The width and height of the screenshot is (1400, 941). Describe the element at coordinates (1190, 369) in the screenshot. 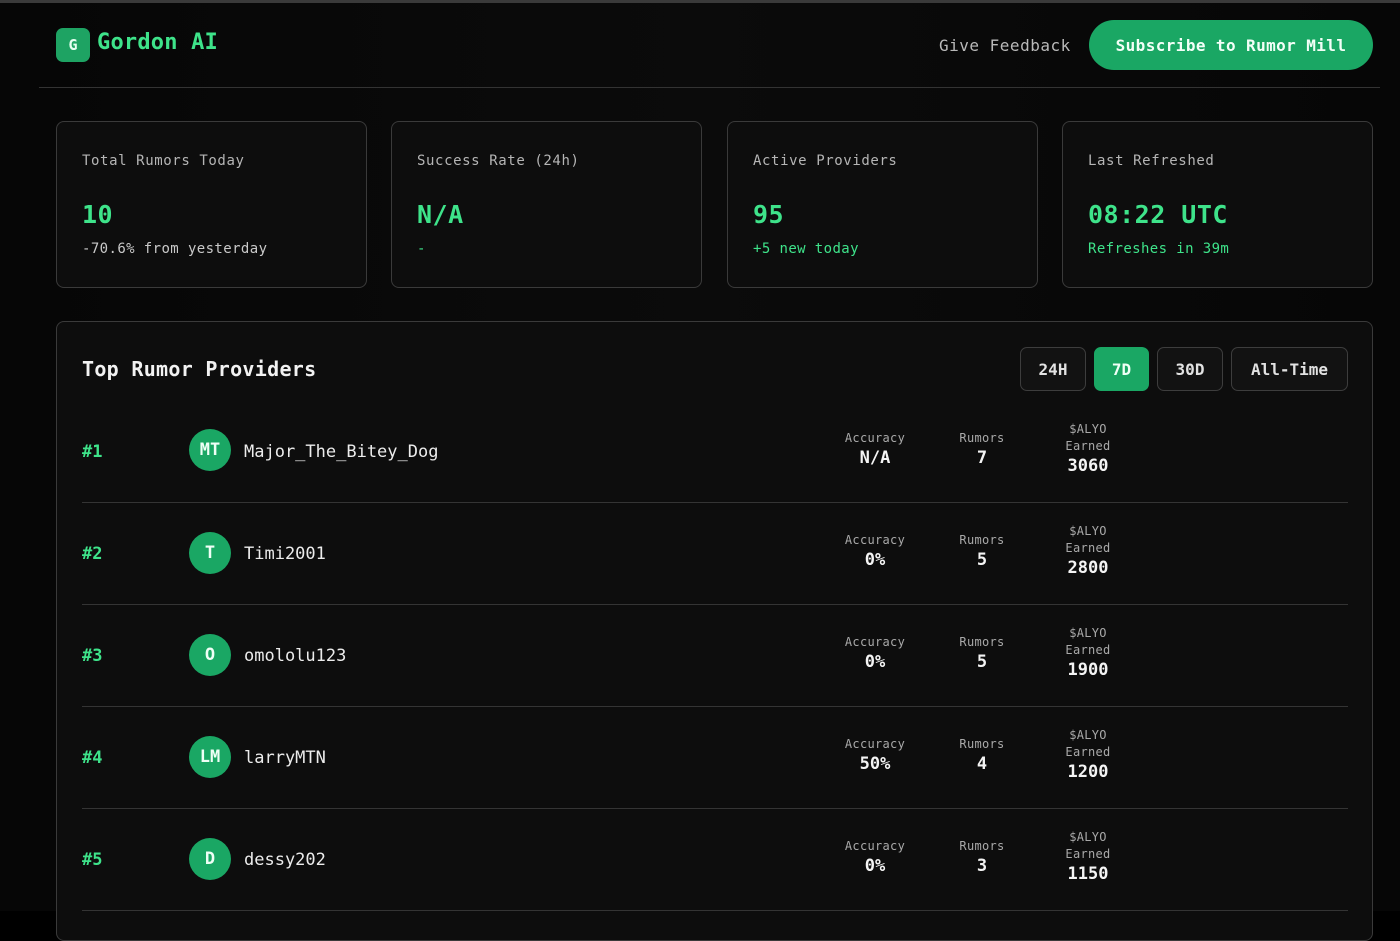

I see `filter-30d-button: 30D` at that location.